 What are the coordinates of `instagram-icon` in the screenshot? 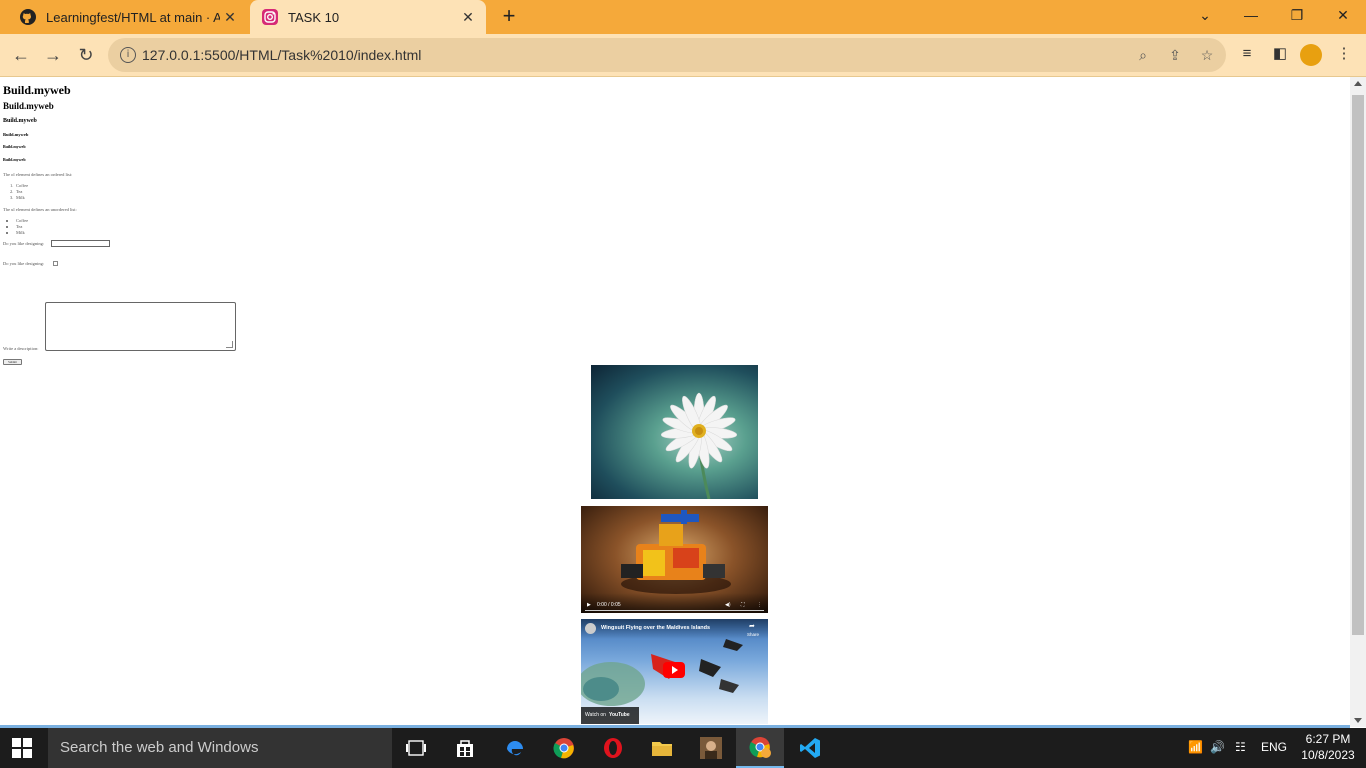 It's located at (270, 17).